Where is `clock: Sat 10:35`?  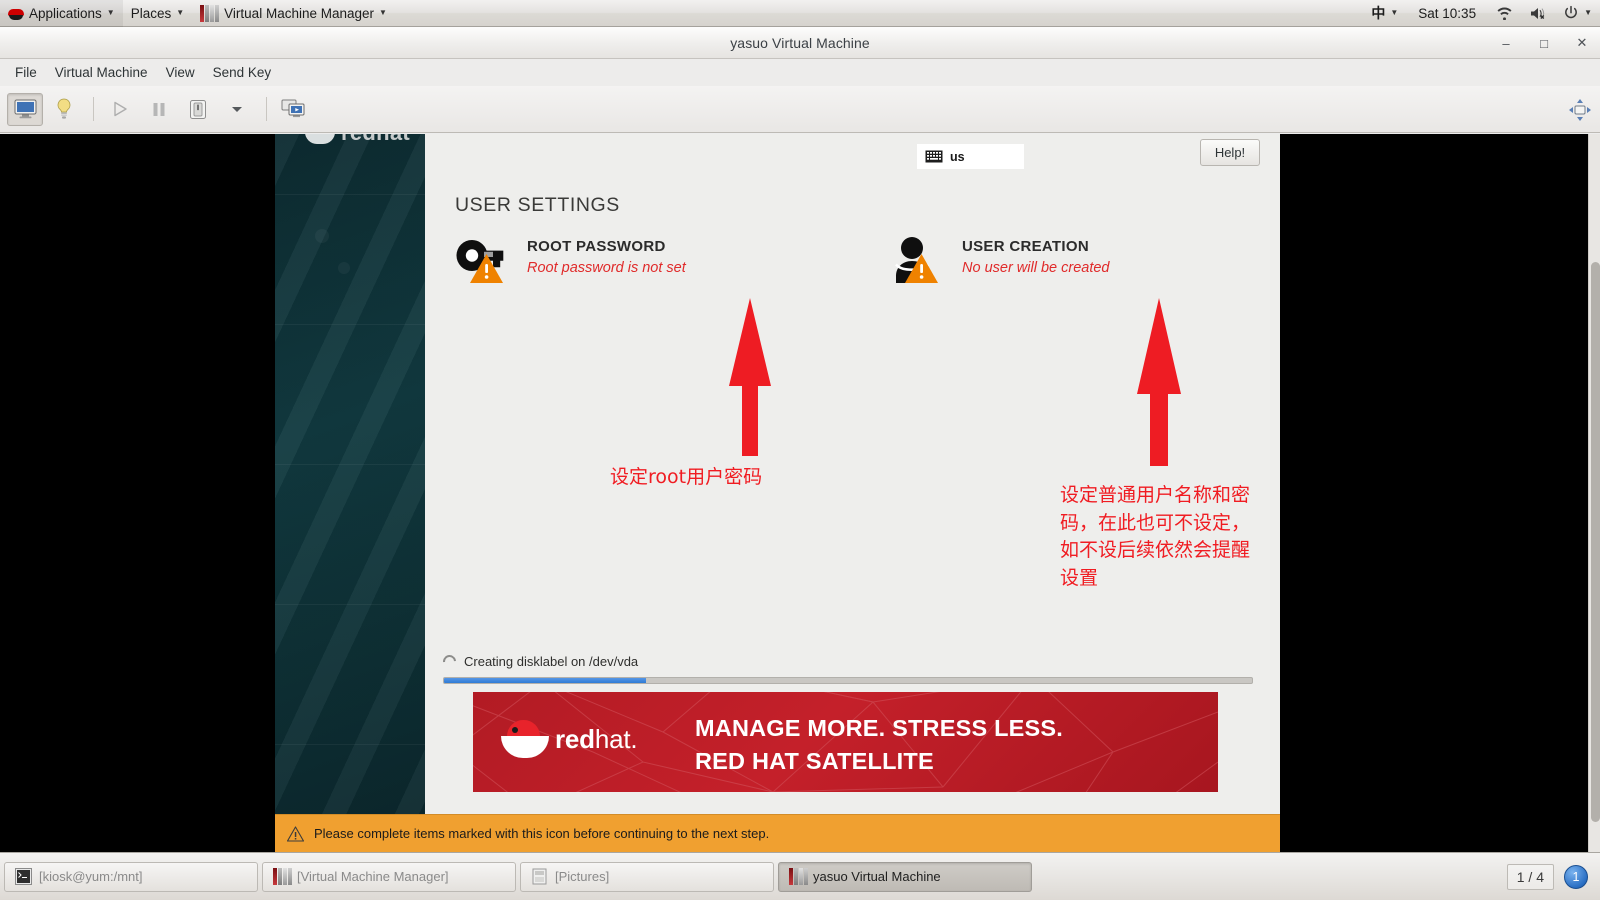 clock: Sat 10:35 is located at coordinates (1447, 13).